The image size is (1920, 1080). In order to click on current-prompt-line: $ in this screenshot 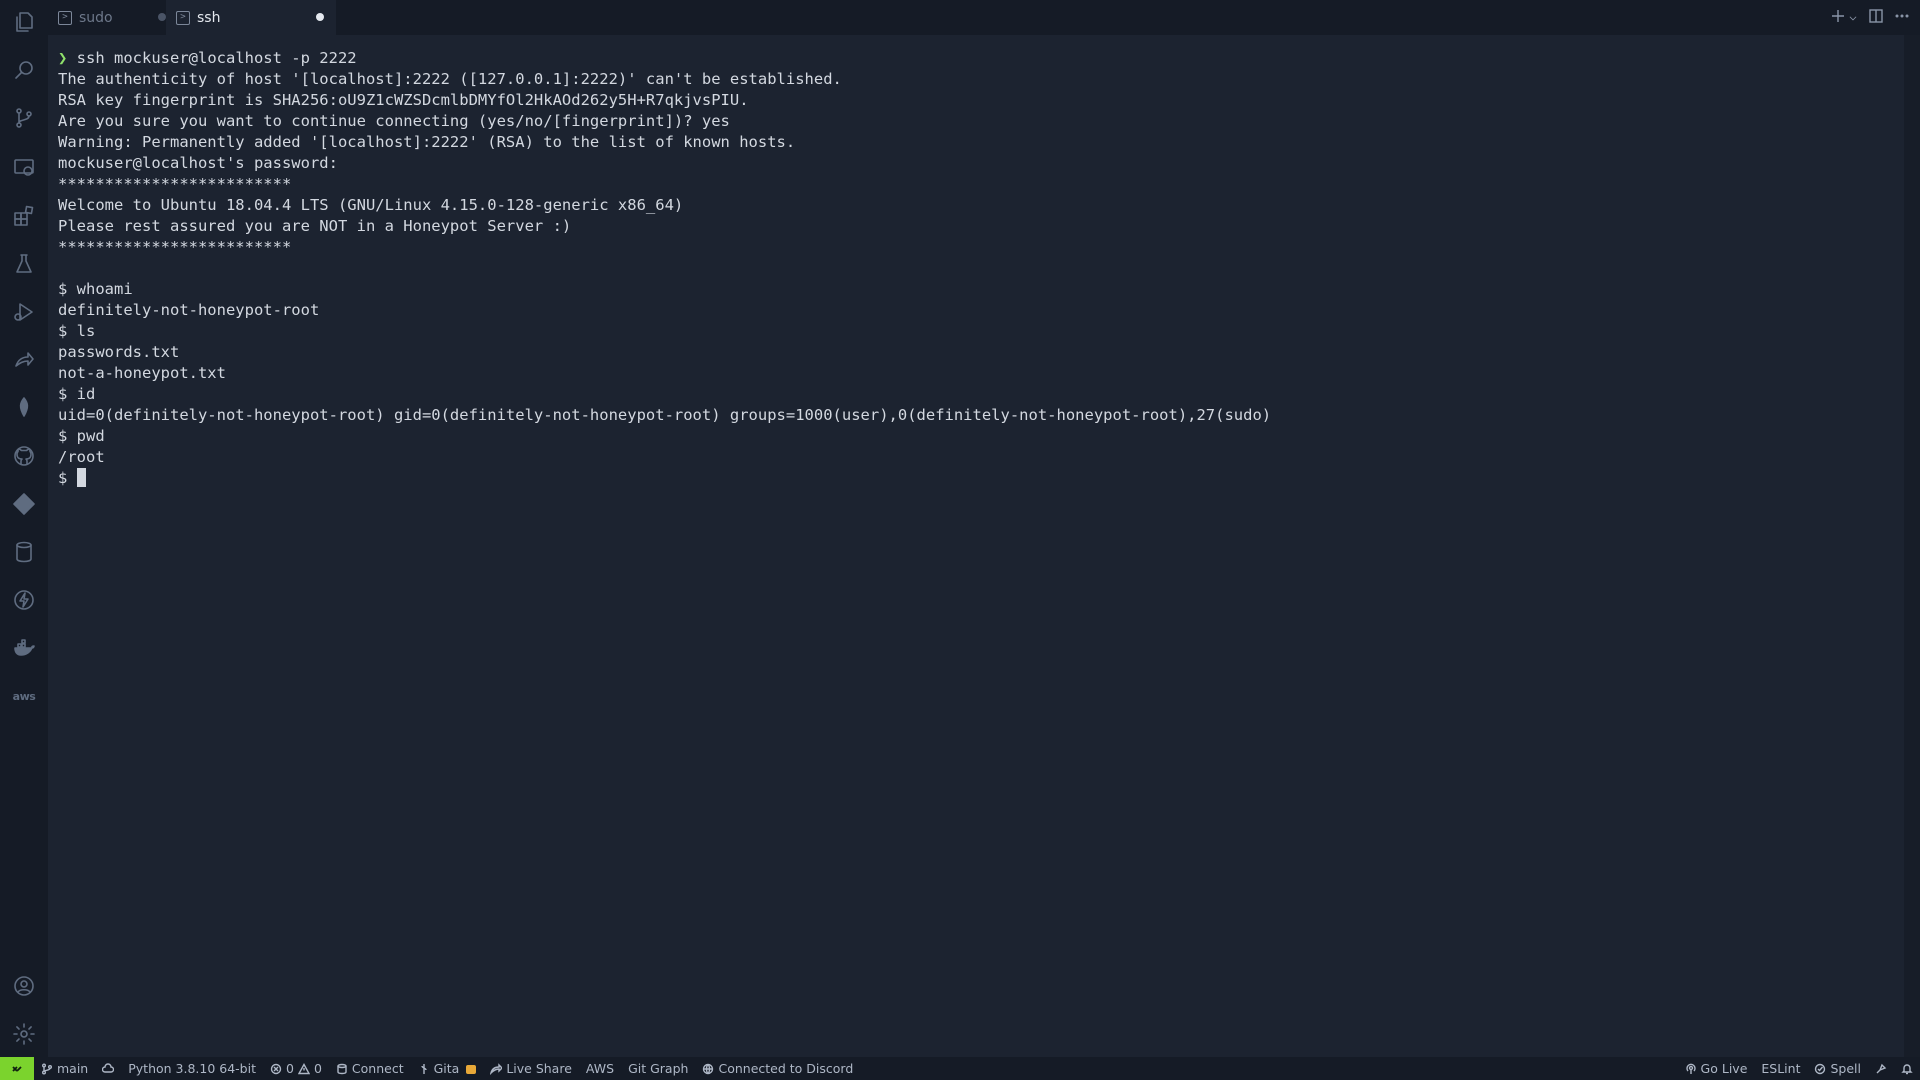, I will do `click(664, 478)`.